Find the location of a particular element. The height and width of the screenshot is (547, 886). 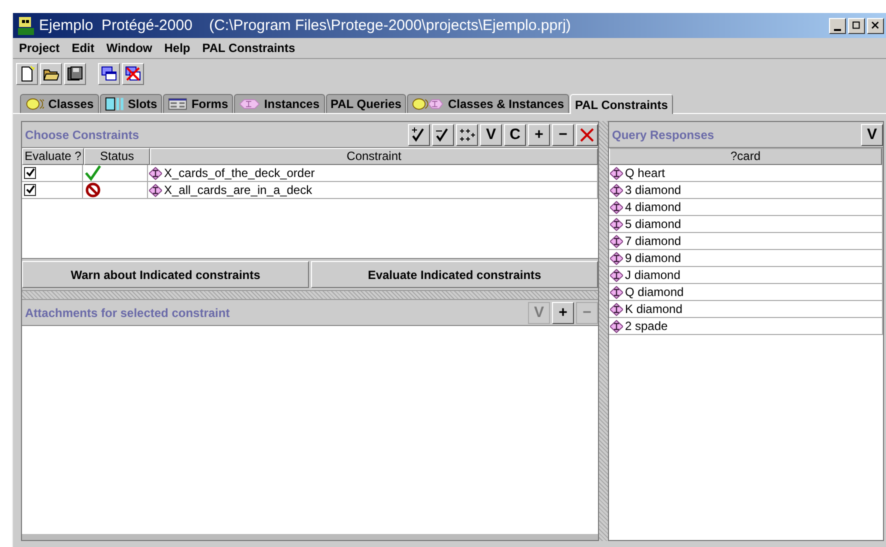

tab: PAL Queries is located at coordinates (366, 103).